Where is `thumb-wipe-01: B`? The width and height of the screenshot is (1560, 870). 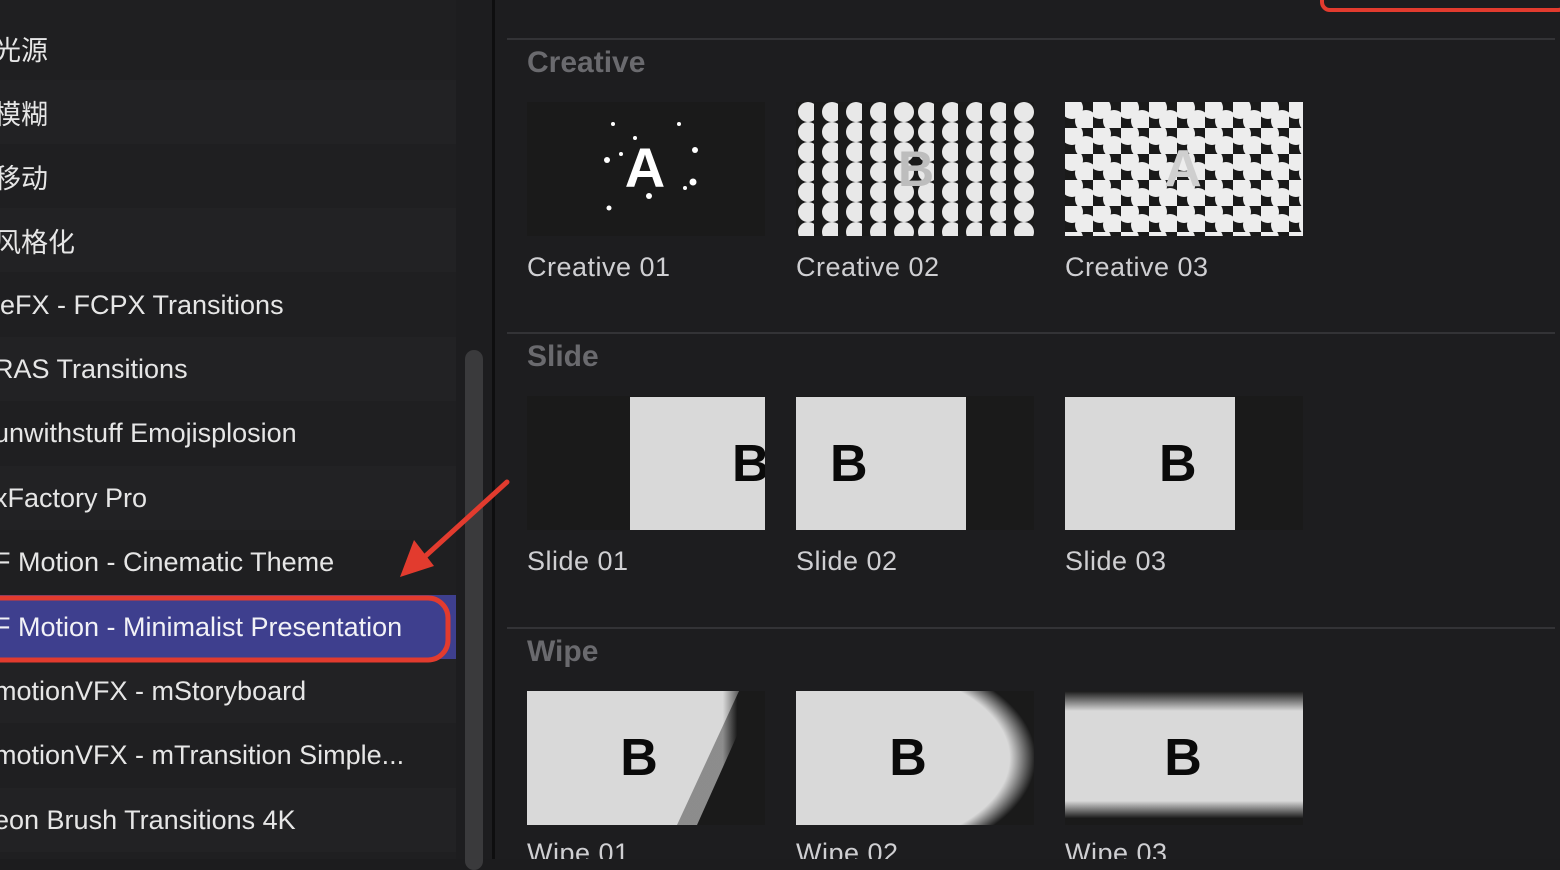 thumb-wipe-01: B is located at coordinates (646, 758).